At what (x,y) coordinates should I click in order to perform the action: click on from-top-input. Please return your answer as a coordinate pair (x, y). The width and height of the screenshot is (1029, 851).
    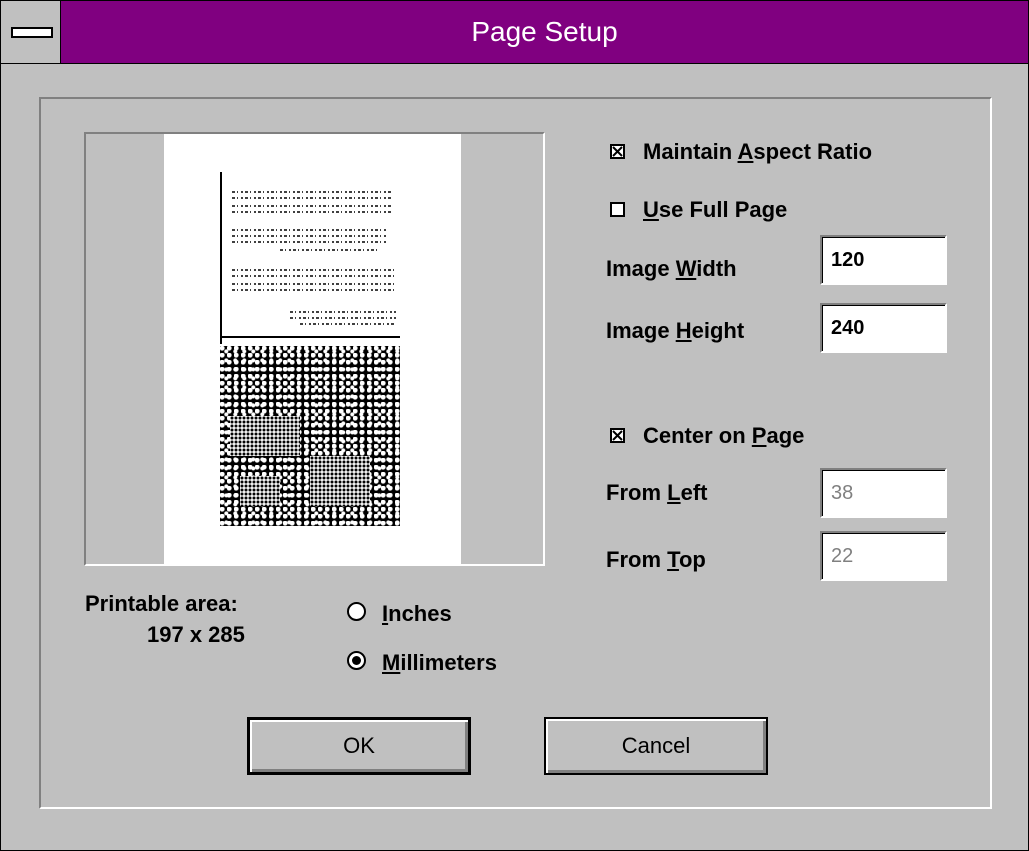
    Looking at the image, I should click on (883, 556).